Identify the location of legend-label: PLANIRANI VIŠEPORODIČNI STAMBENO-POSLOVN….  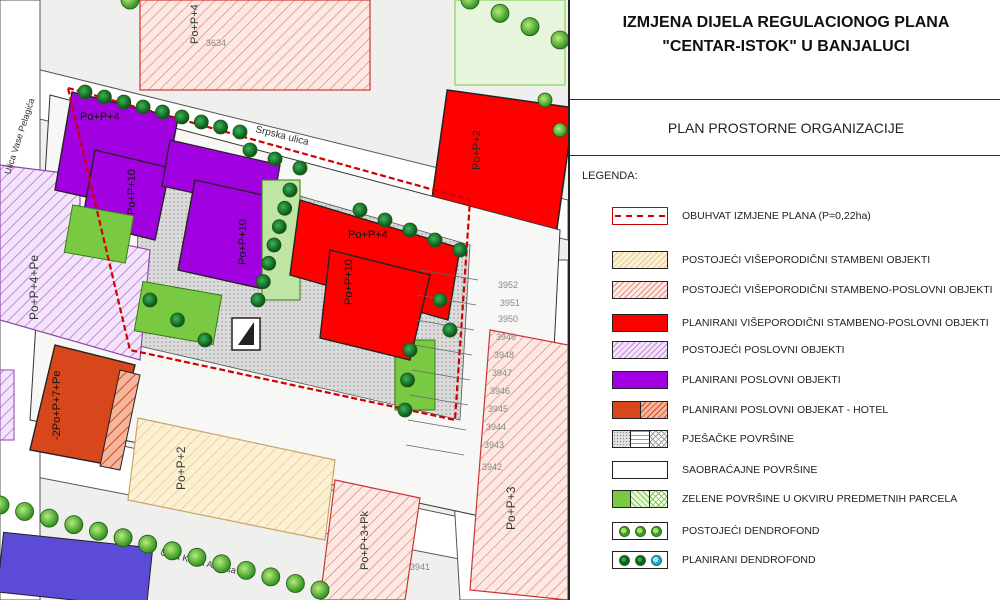
(835, 323).